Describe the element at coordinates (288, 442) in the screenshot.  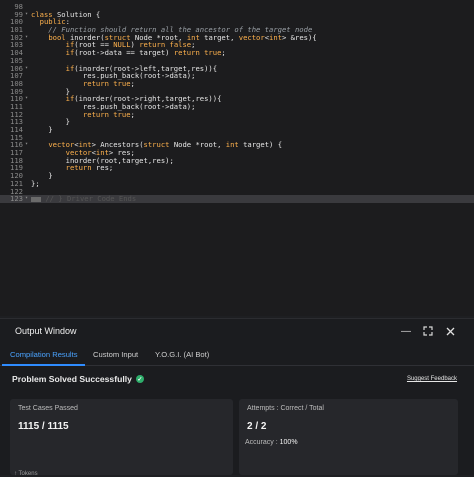
I see `accuracy-value: 100%` at that location.